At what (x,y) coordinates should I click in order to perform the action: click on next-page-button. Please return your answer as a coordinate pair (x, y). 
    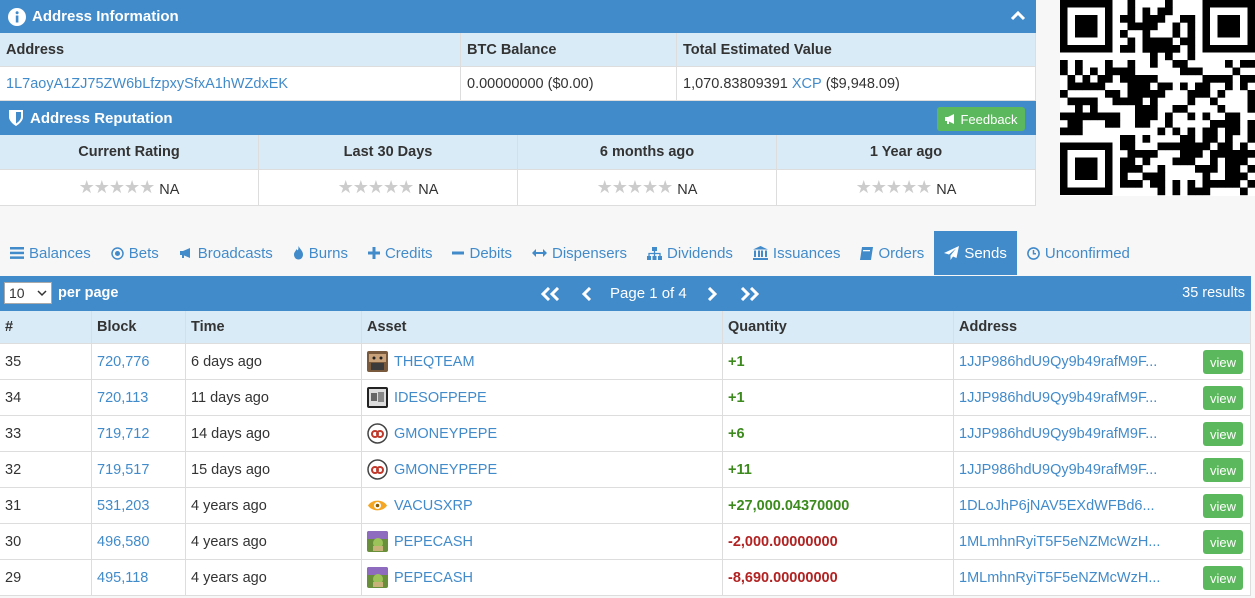
    Looking at the image, I should click on (712, 293).